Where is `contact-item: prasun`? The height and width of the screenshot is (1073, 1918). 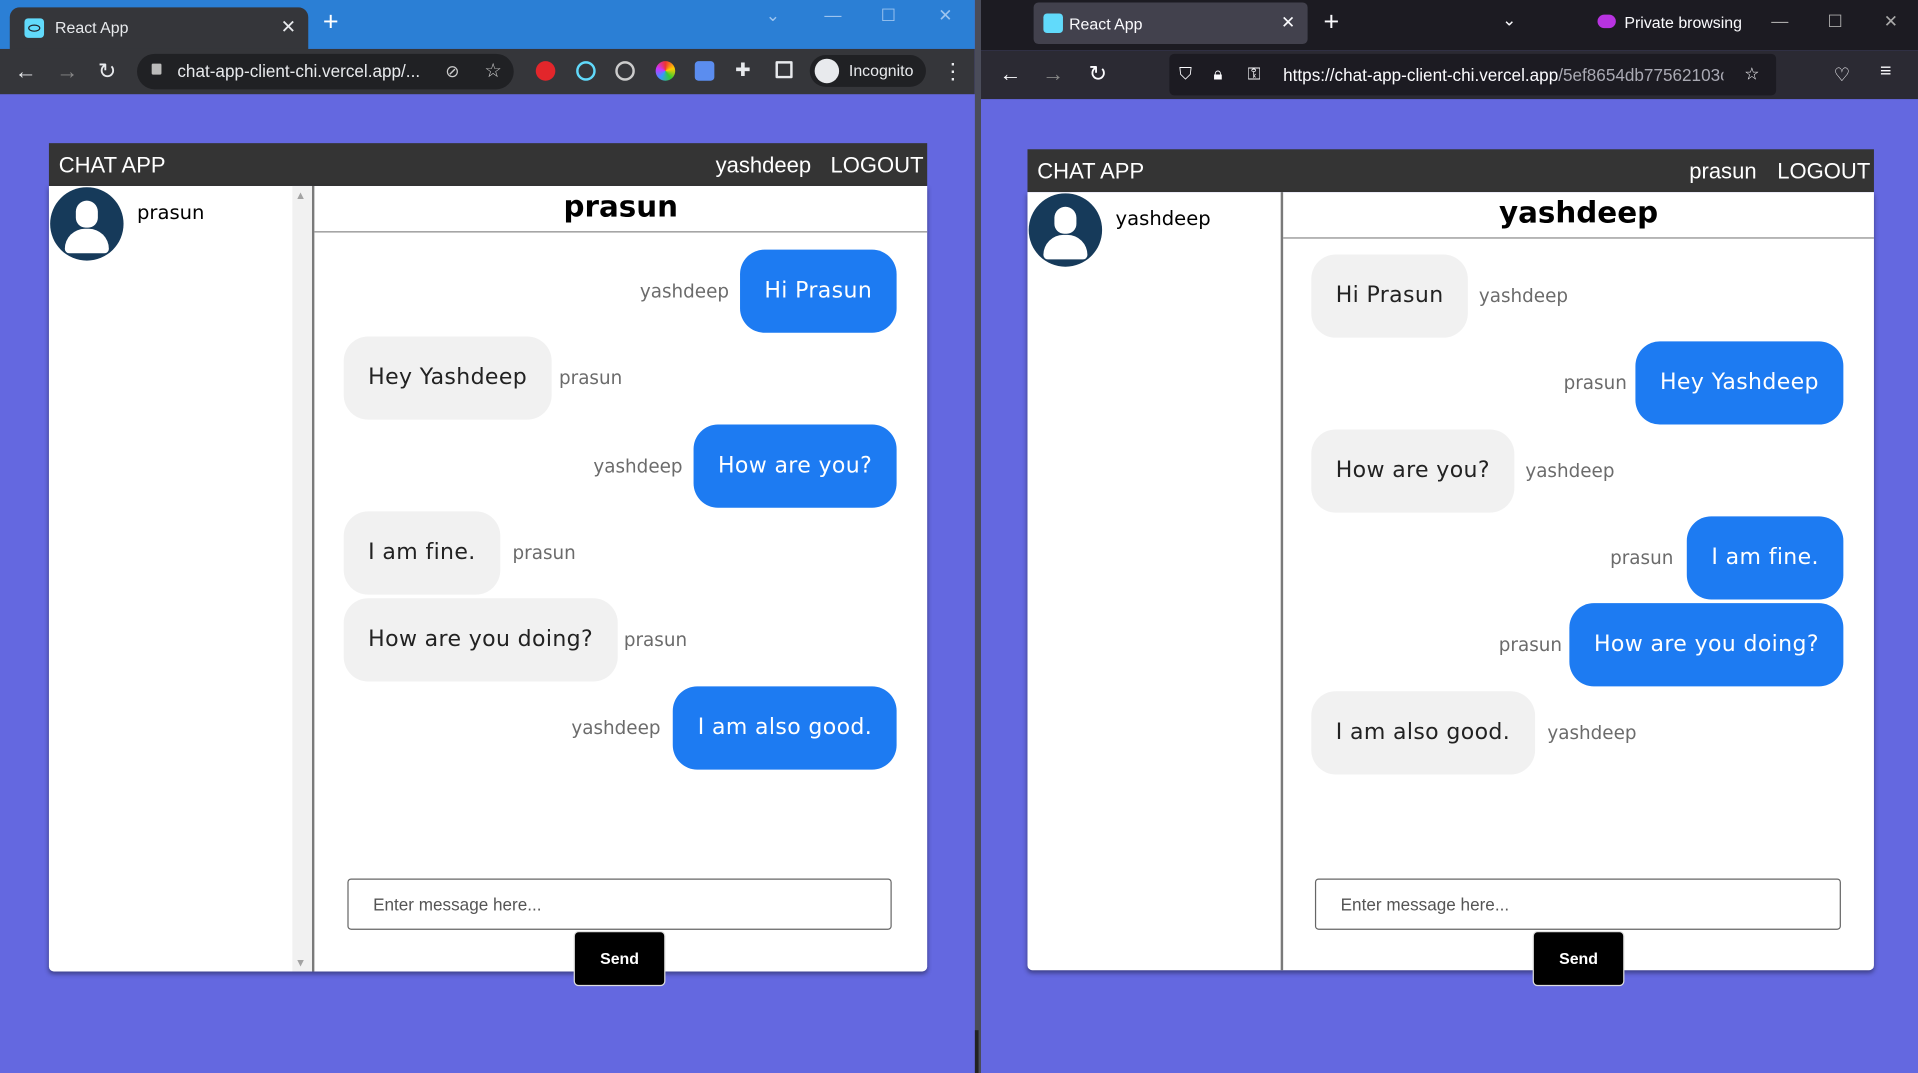
contact-item: prasun is located at coordinates (170, 225).